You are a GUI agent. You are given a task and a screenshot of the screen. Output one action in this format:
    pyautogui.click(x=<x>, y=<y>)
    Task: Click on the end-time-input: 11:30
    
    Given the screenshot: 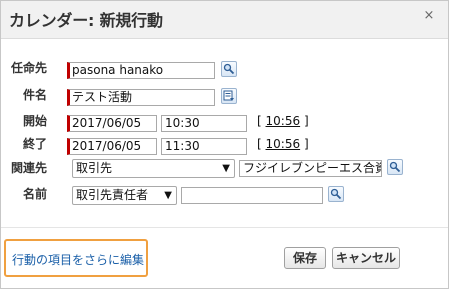 What is the action you would take?
    pyautogui.click(x=204, y=146)
    